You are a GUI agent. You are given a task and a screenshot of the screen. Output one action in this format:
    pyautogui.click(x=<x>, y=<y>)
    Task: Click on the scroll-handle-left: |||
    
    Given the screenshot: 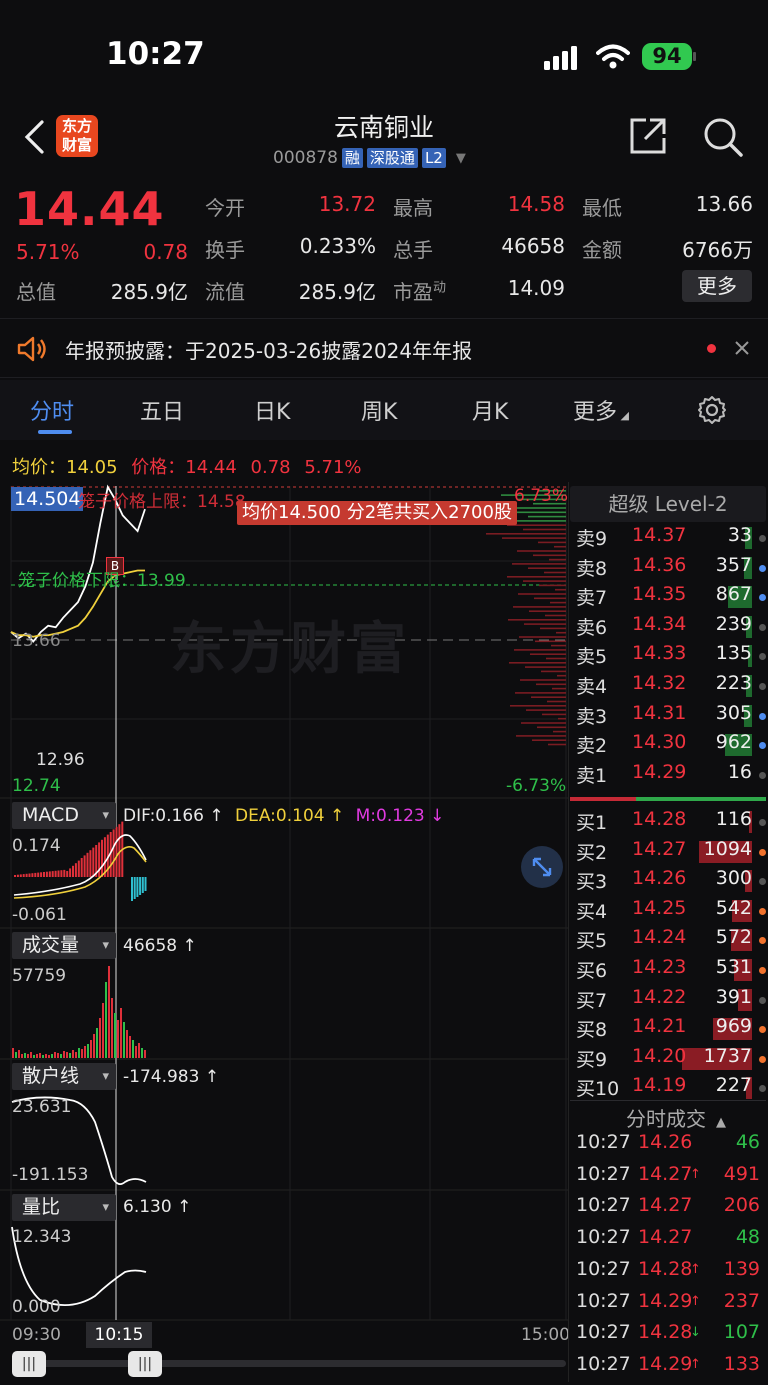 What is the action you would take?
    pyautogui.click(x=29, y=1364)
    